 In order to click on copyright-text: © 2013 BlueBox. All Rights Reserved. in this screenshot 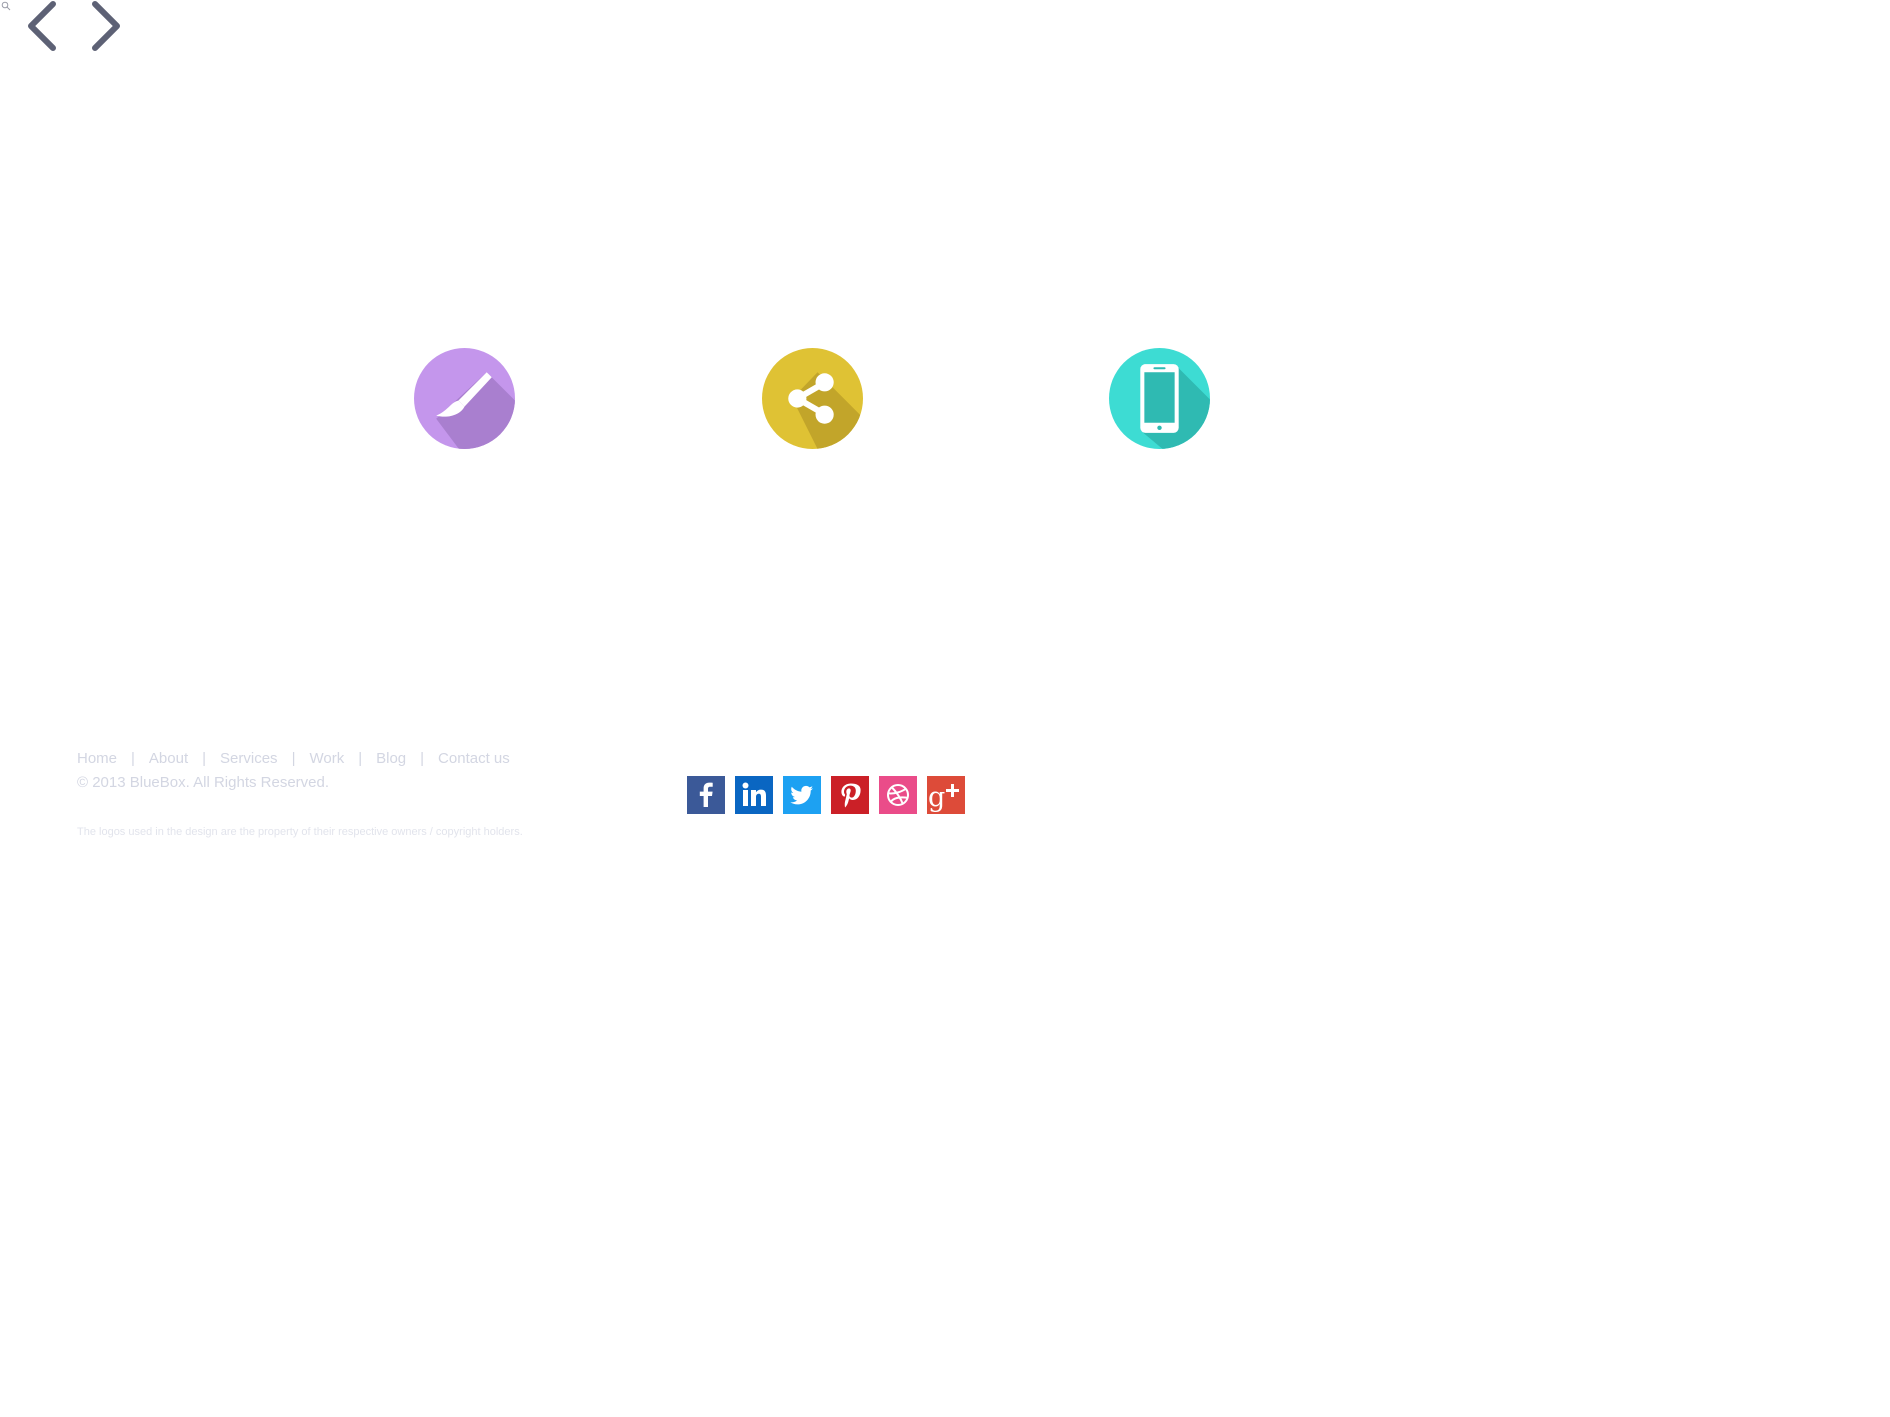, I will do `click(203, 782)`.